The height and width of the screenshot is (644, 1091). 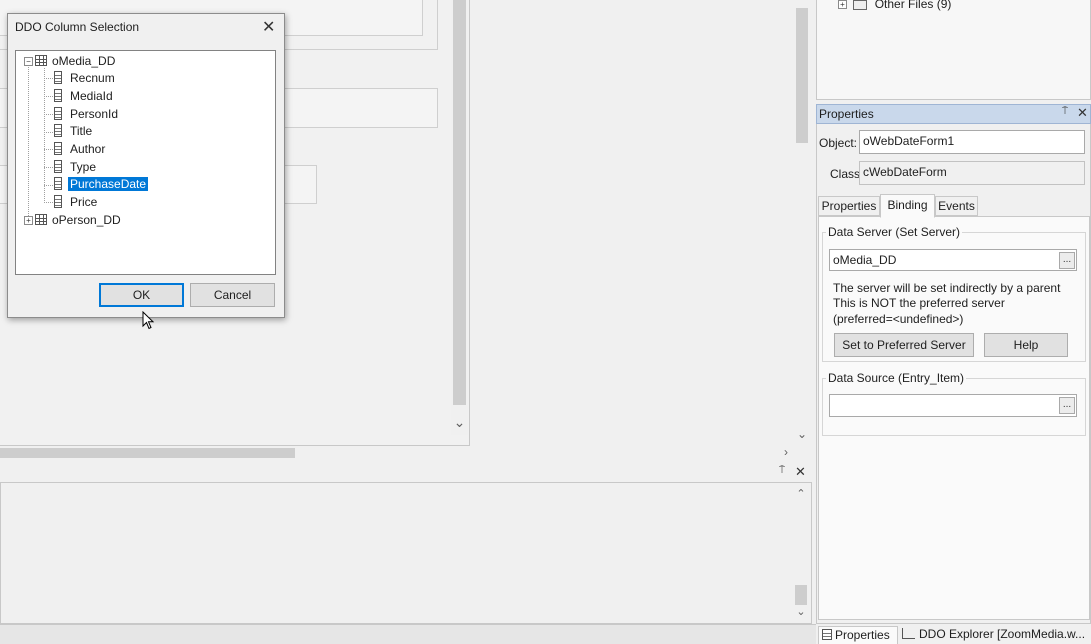 I want to click on tree-node-field-selected: PurchaseDate, so click(x=100, y=184).